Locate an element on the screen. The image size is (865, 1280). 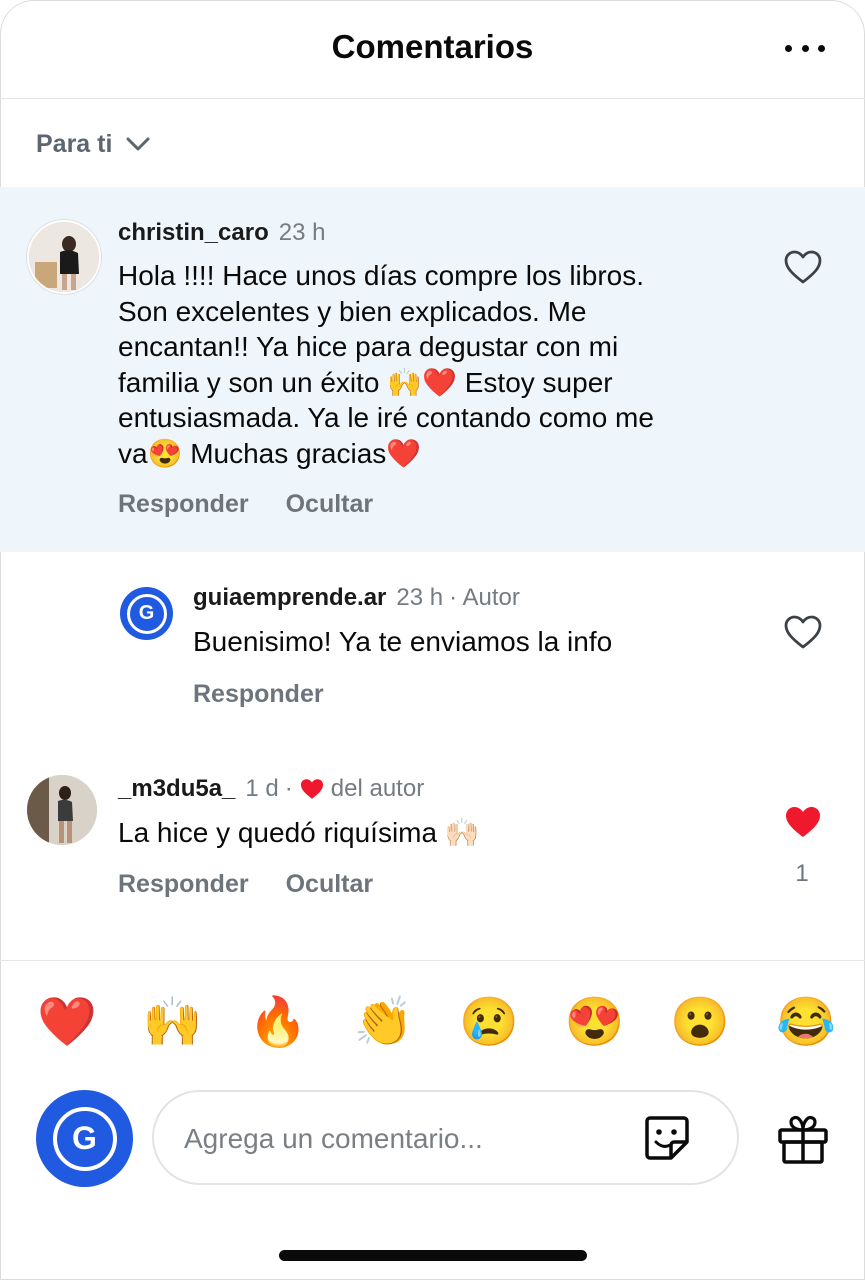
sort-filter-dropdown: Para ti is located at coordinates (94, 144).